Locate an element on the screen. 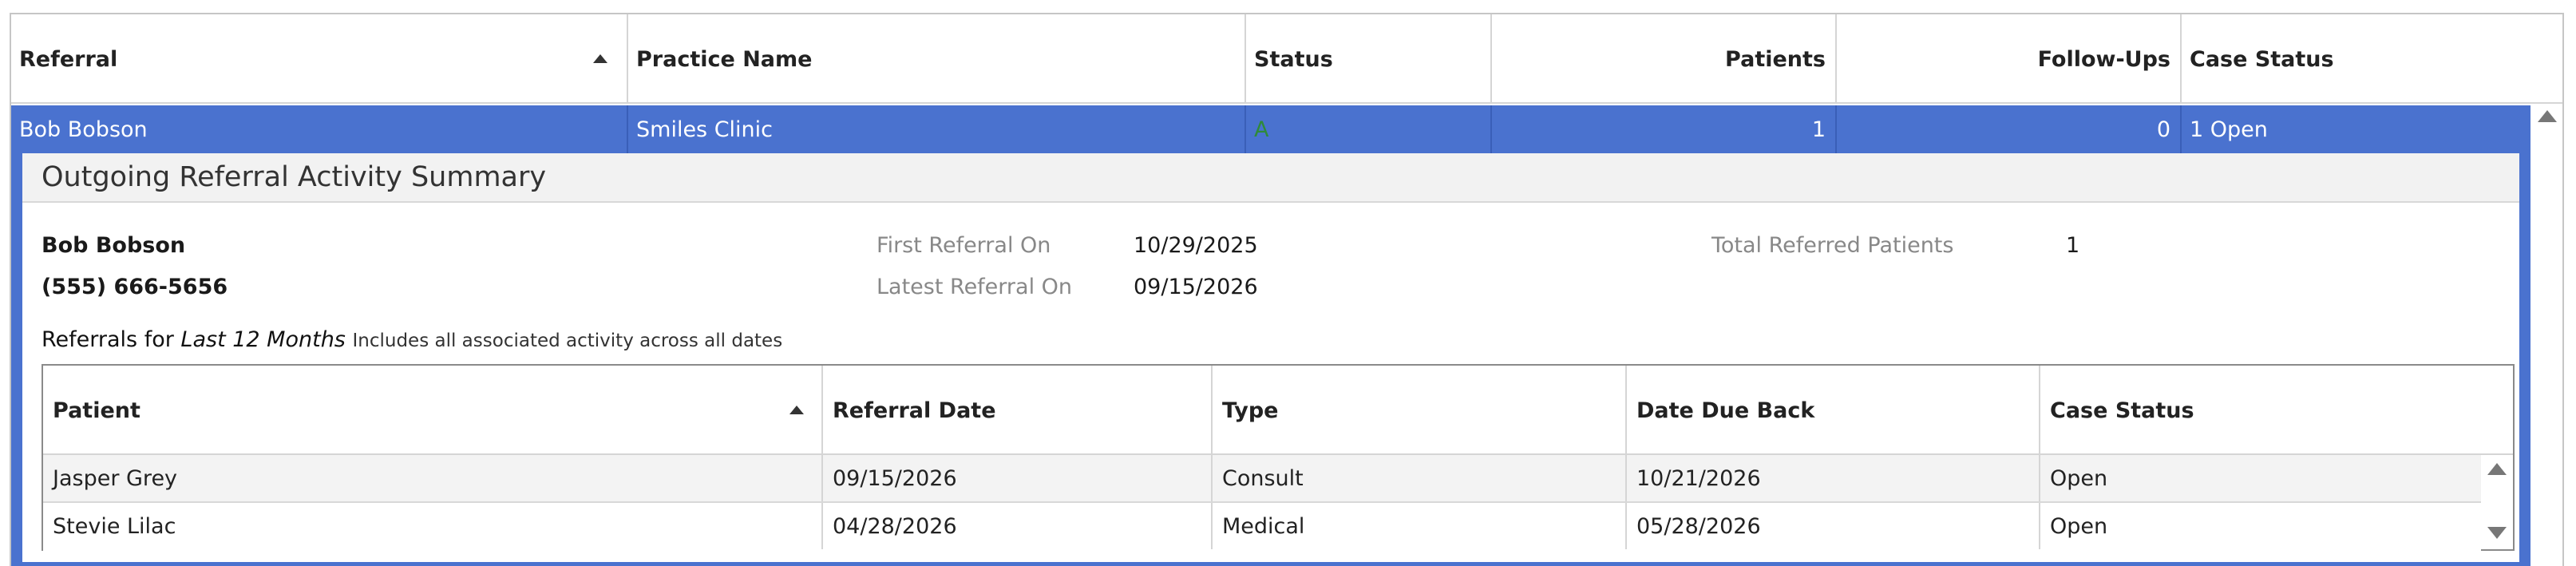 Image resolution: width=2576 pixels, height=566 pixels. column-header-label: Follow-Ups is located at coordinates (2104, 59).